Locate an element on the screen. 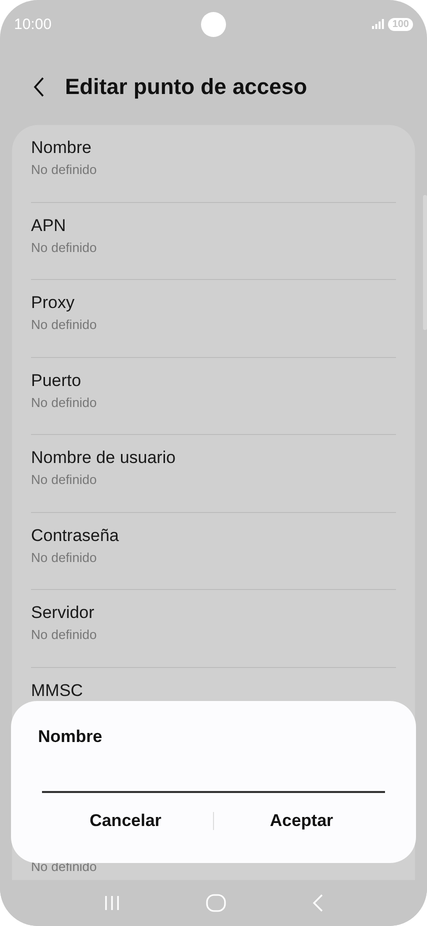  setting-title: Servidor is located at coordinates (213, 613).